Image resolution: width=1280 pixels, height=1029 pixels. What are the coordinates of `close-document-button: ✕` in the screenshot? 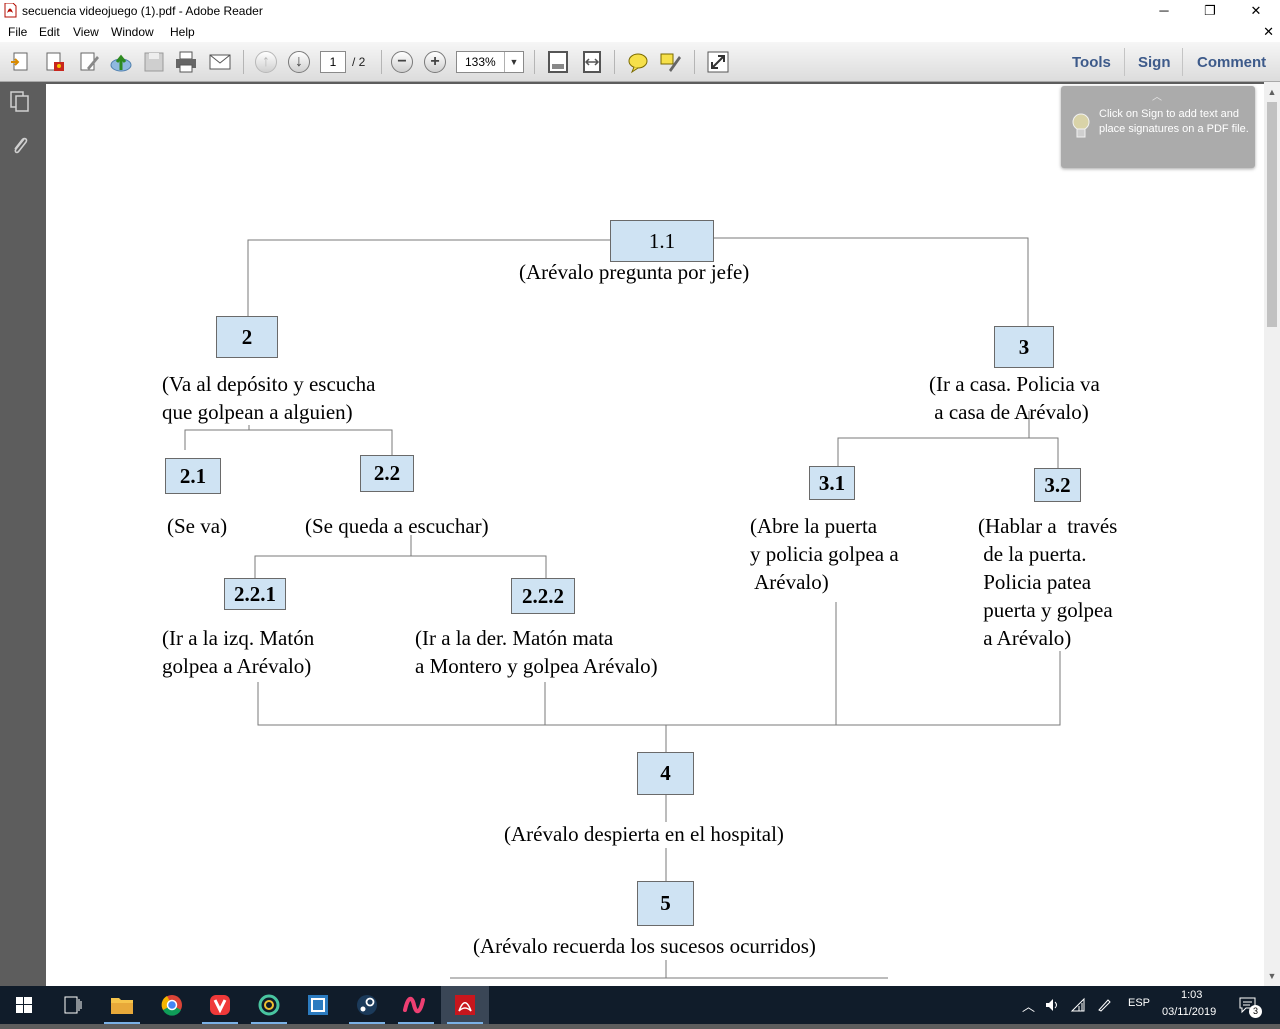 It's located at (1268, 32).